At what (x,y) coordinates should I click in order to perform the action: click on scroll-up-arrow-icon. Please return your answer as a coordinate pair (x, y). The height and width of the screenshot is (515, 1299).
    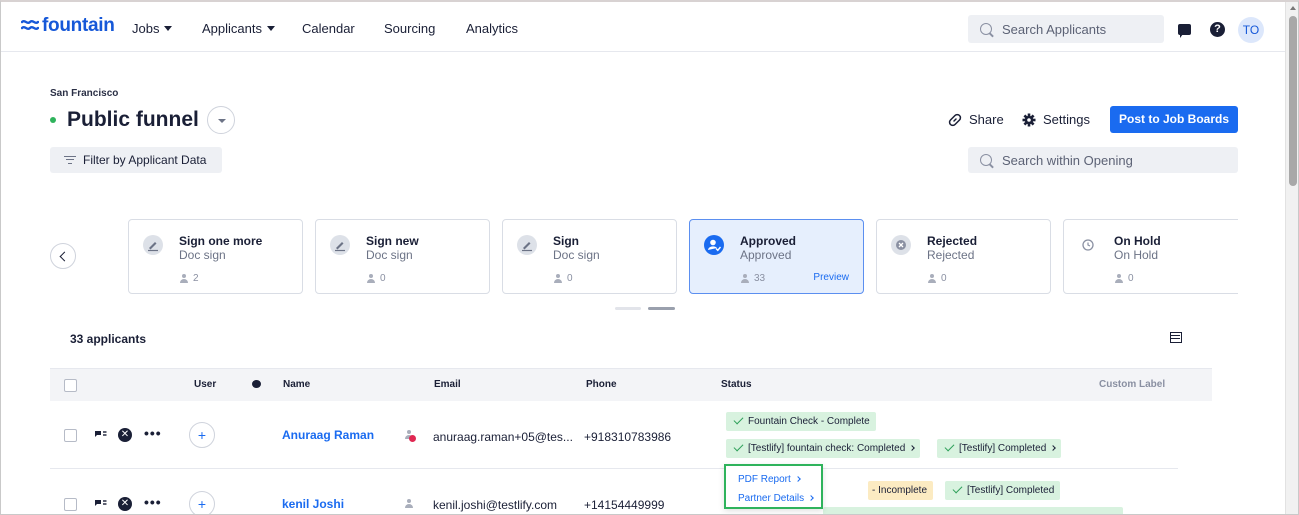
    Looking at the image, I should click on (1293, 8).